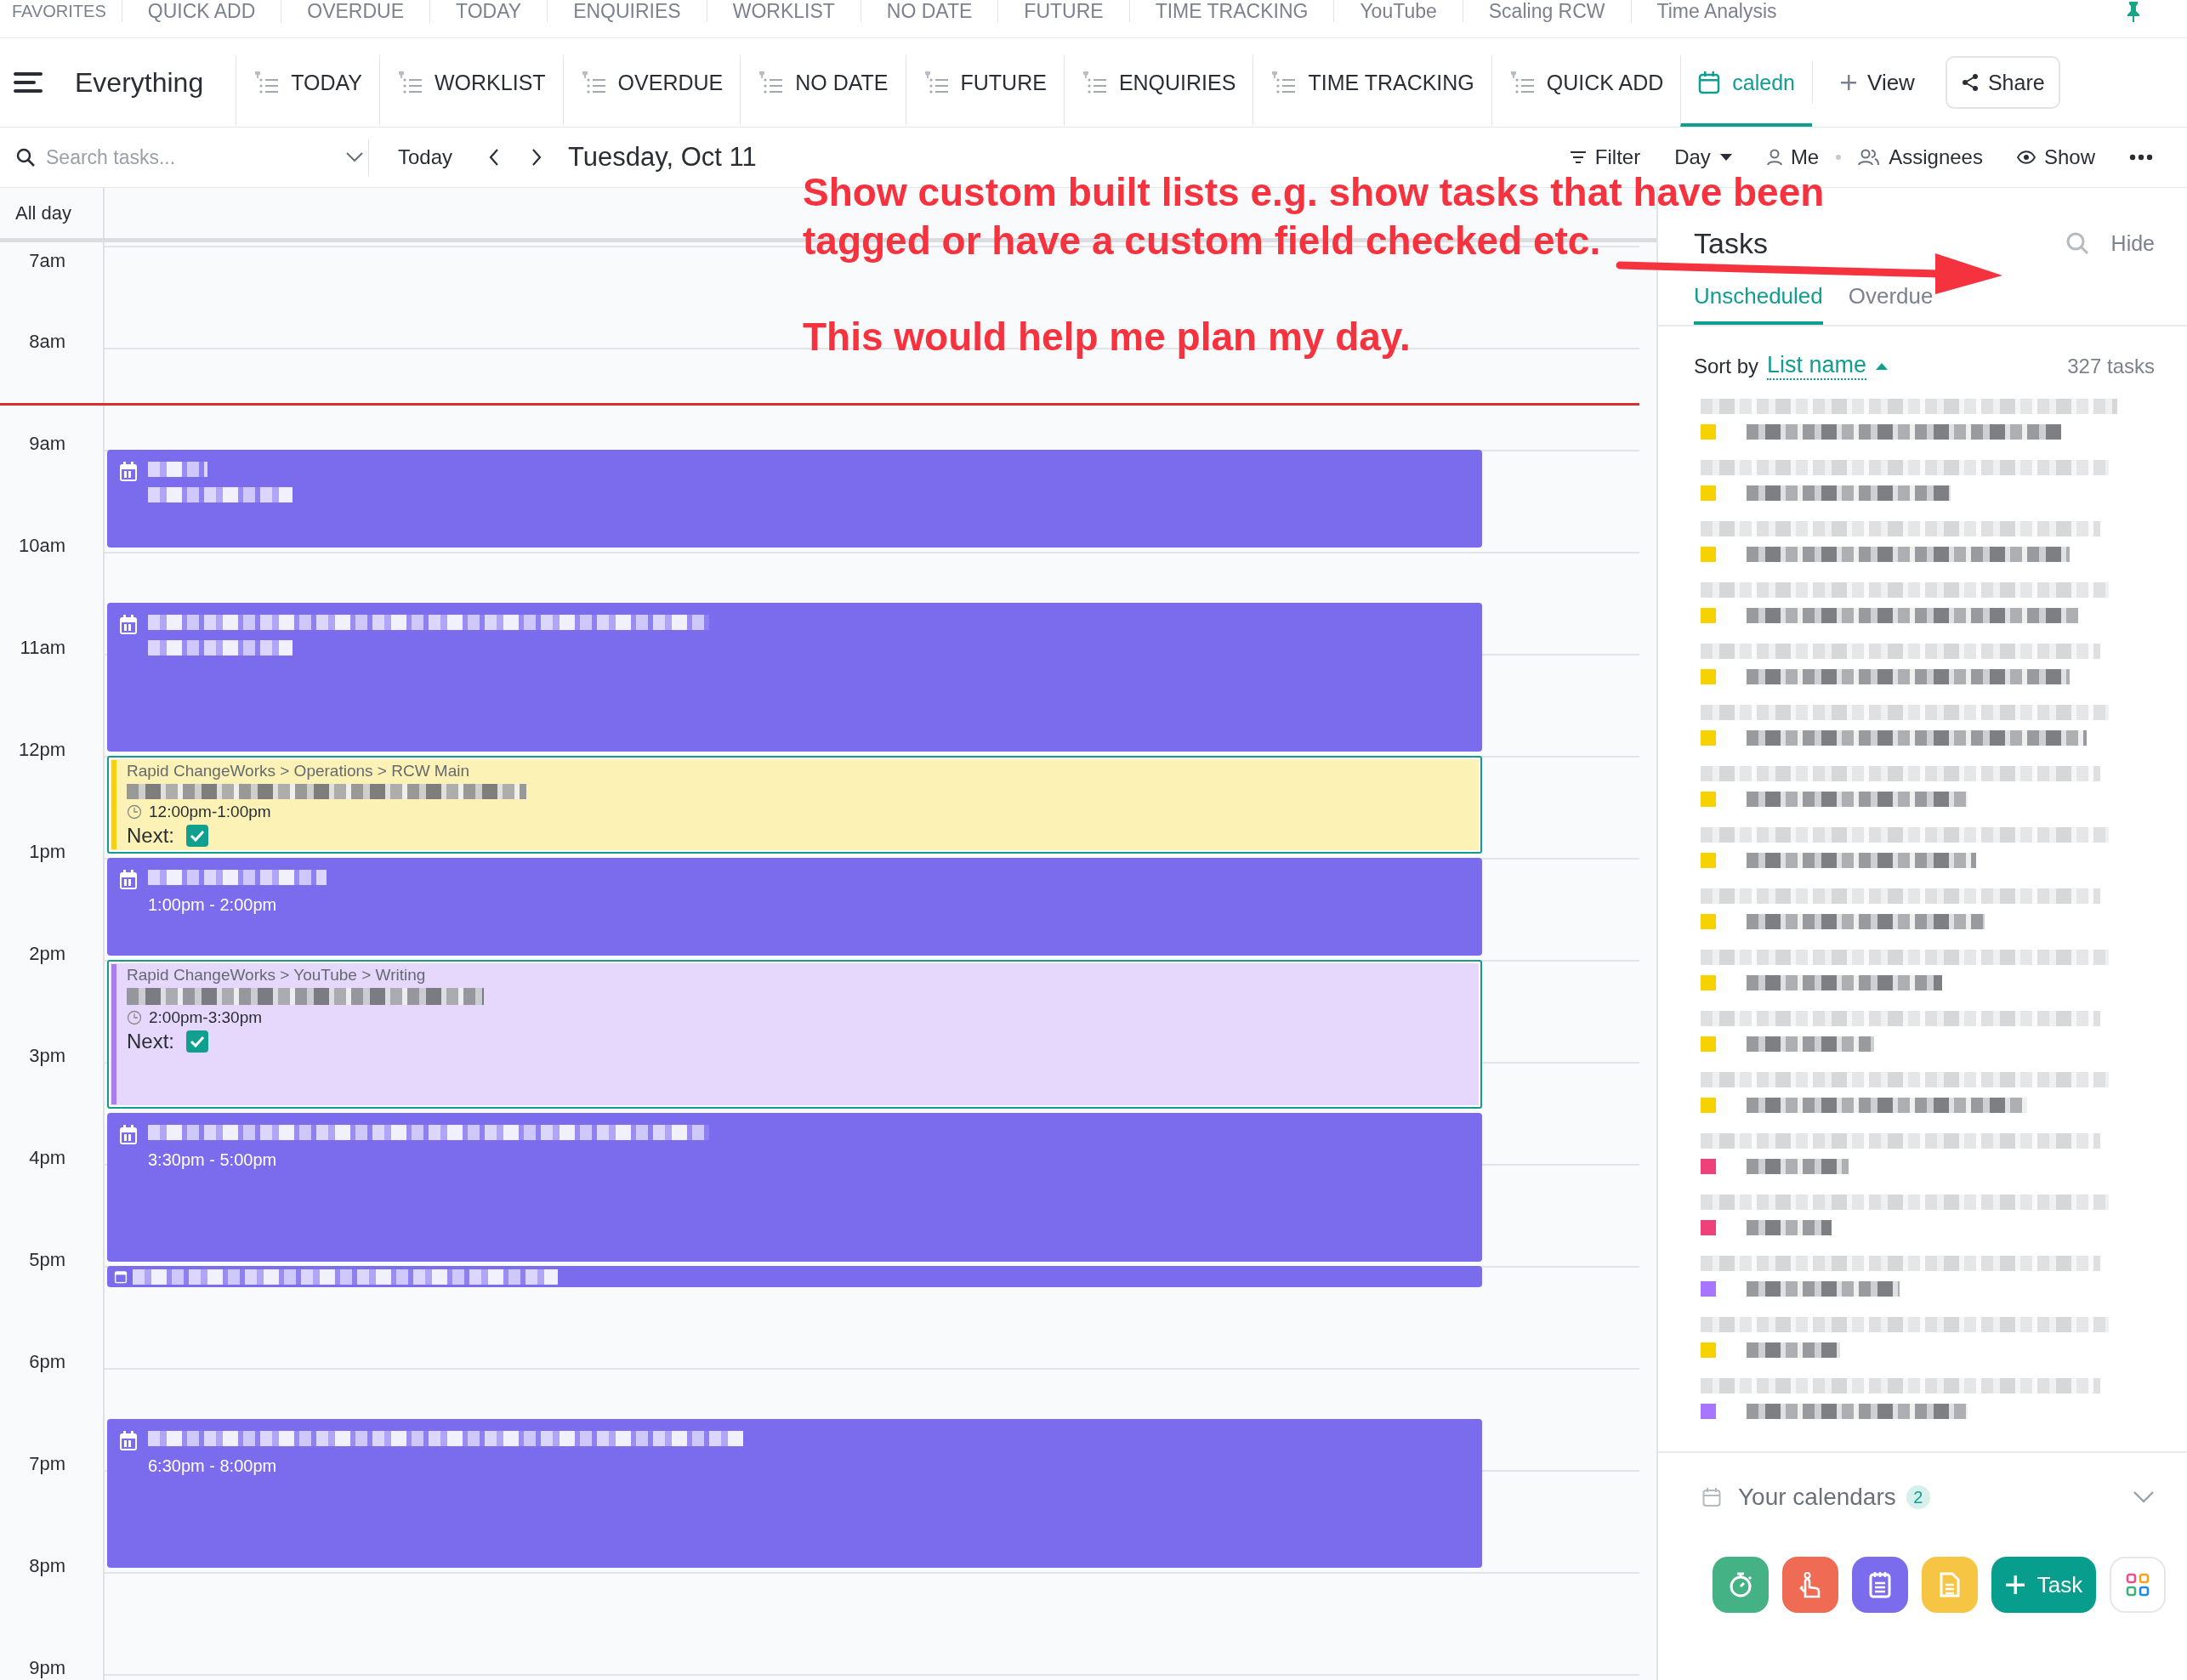  I want to click on favorite-link: Scaling RCW, so click(1546, 11).